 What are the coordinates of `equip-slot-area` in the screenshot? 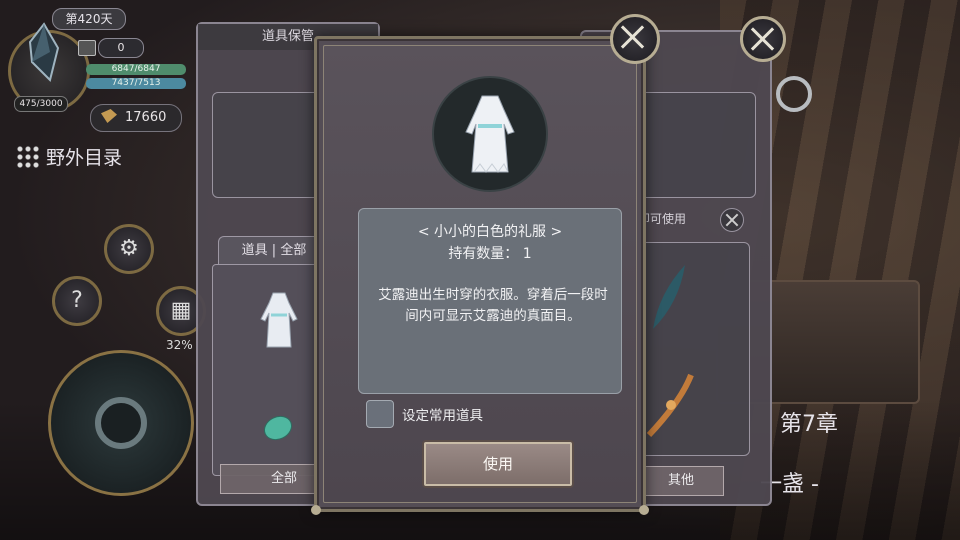 It's located at (695, 145).